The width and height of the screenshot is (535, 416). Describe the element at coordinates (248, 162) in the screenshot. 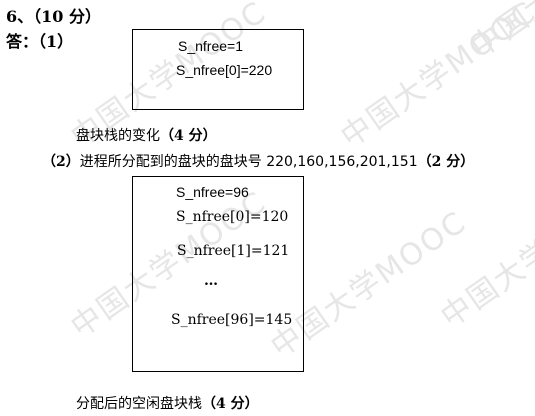

I see `part2-text: 进程所分配到的盘块的盘块号 220,160,156,201,151` at that location.